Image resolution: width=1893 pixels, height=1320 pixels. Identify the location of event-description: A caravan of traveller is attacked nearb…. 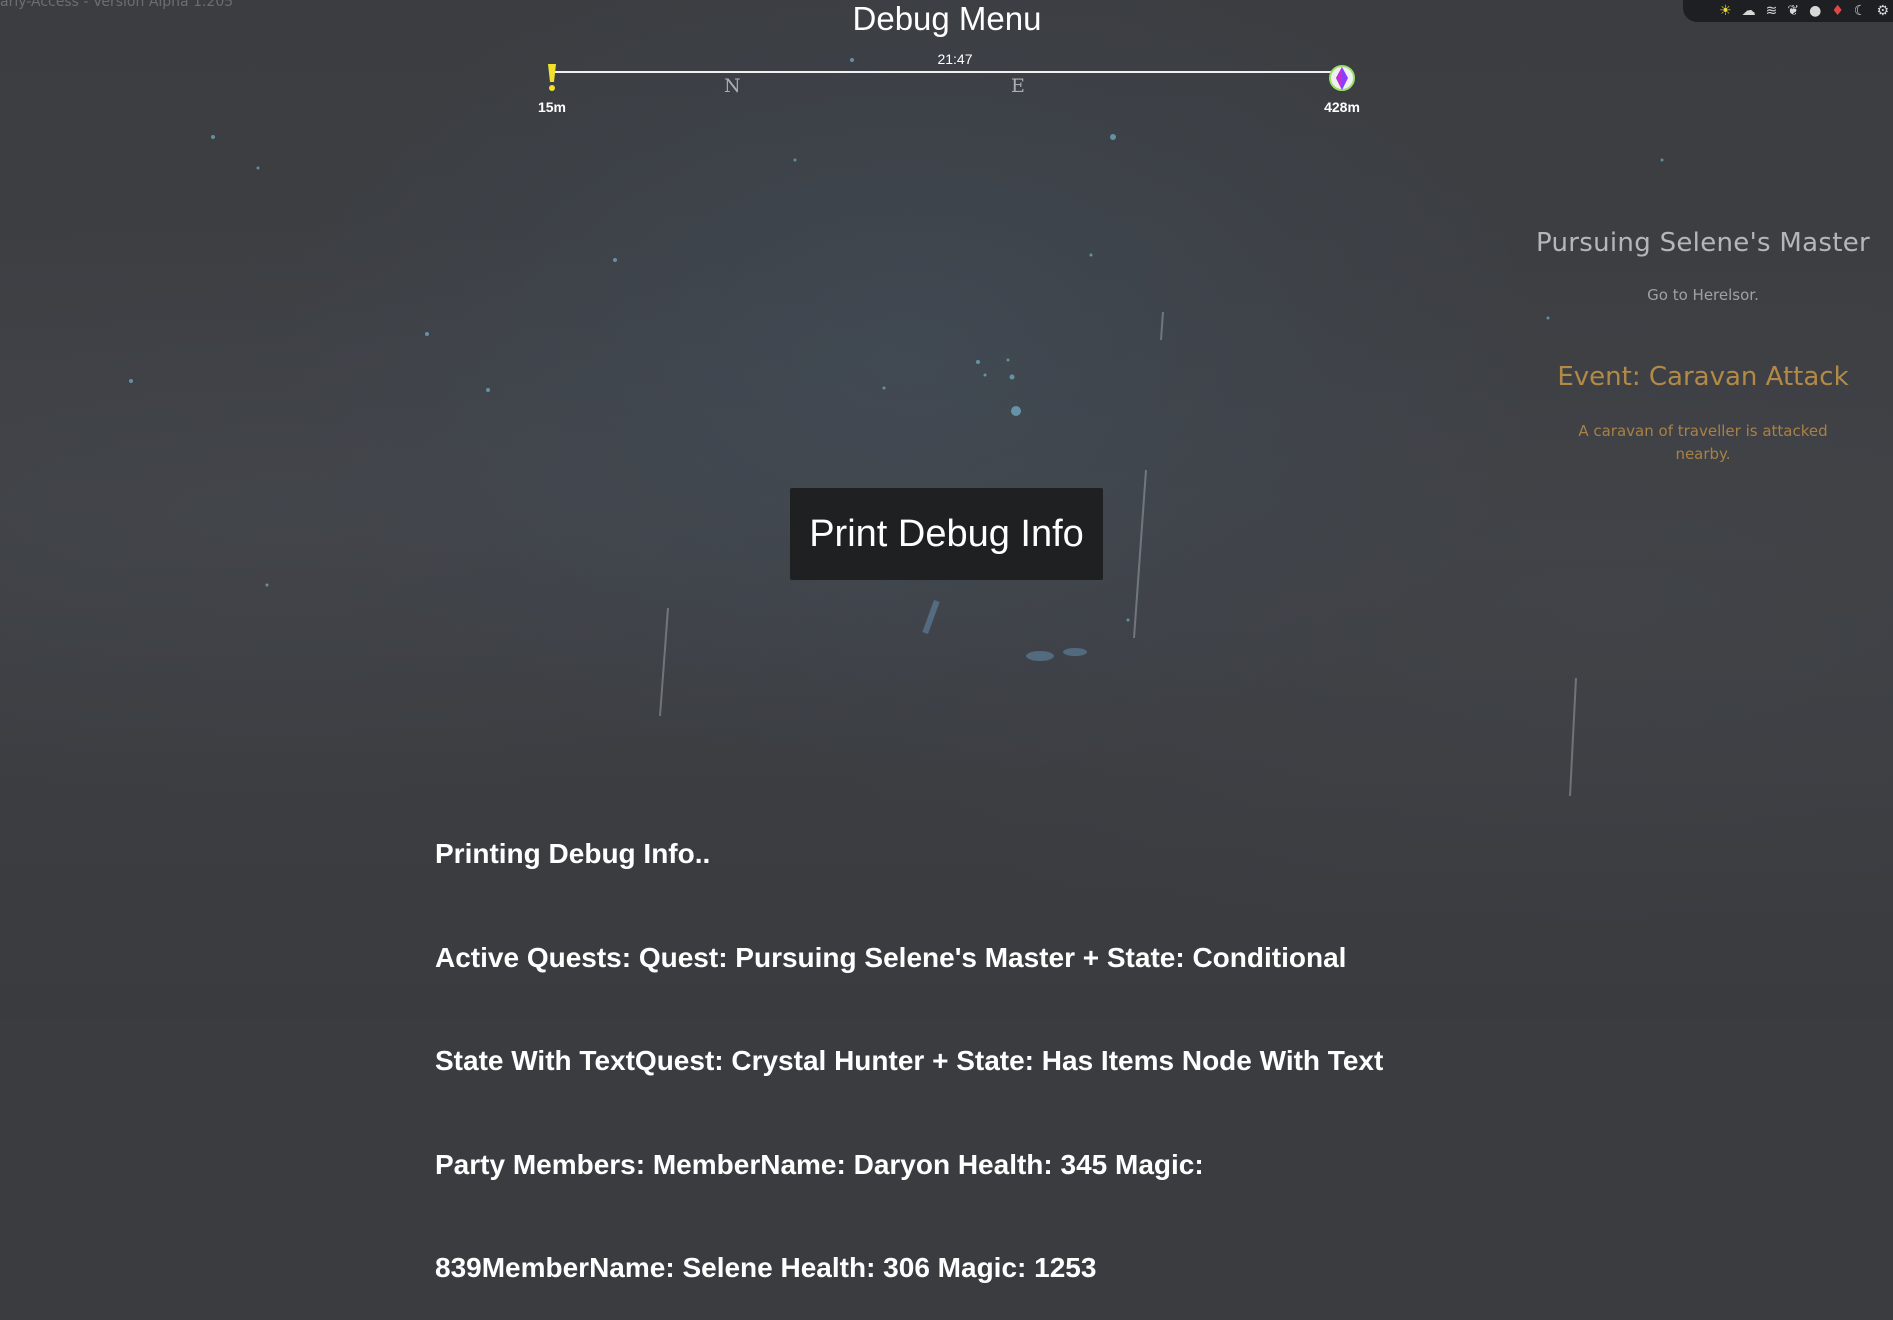
(1703, 442).